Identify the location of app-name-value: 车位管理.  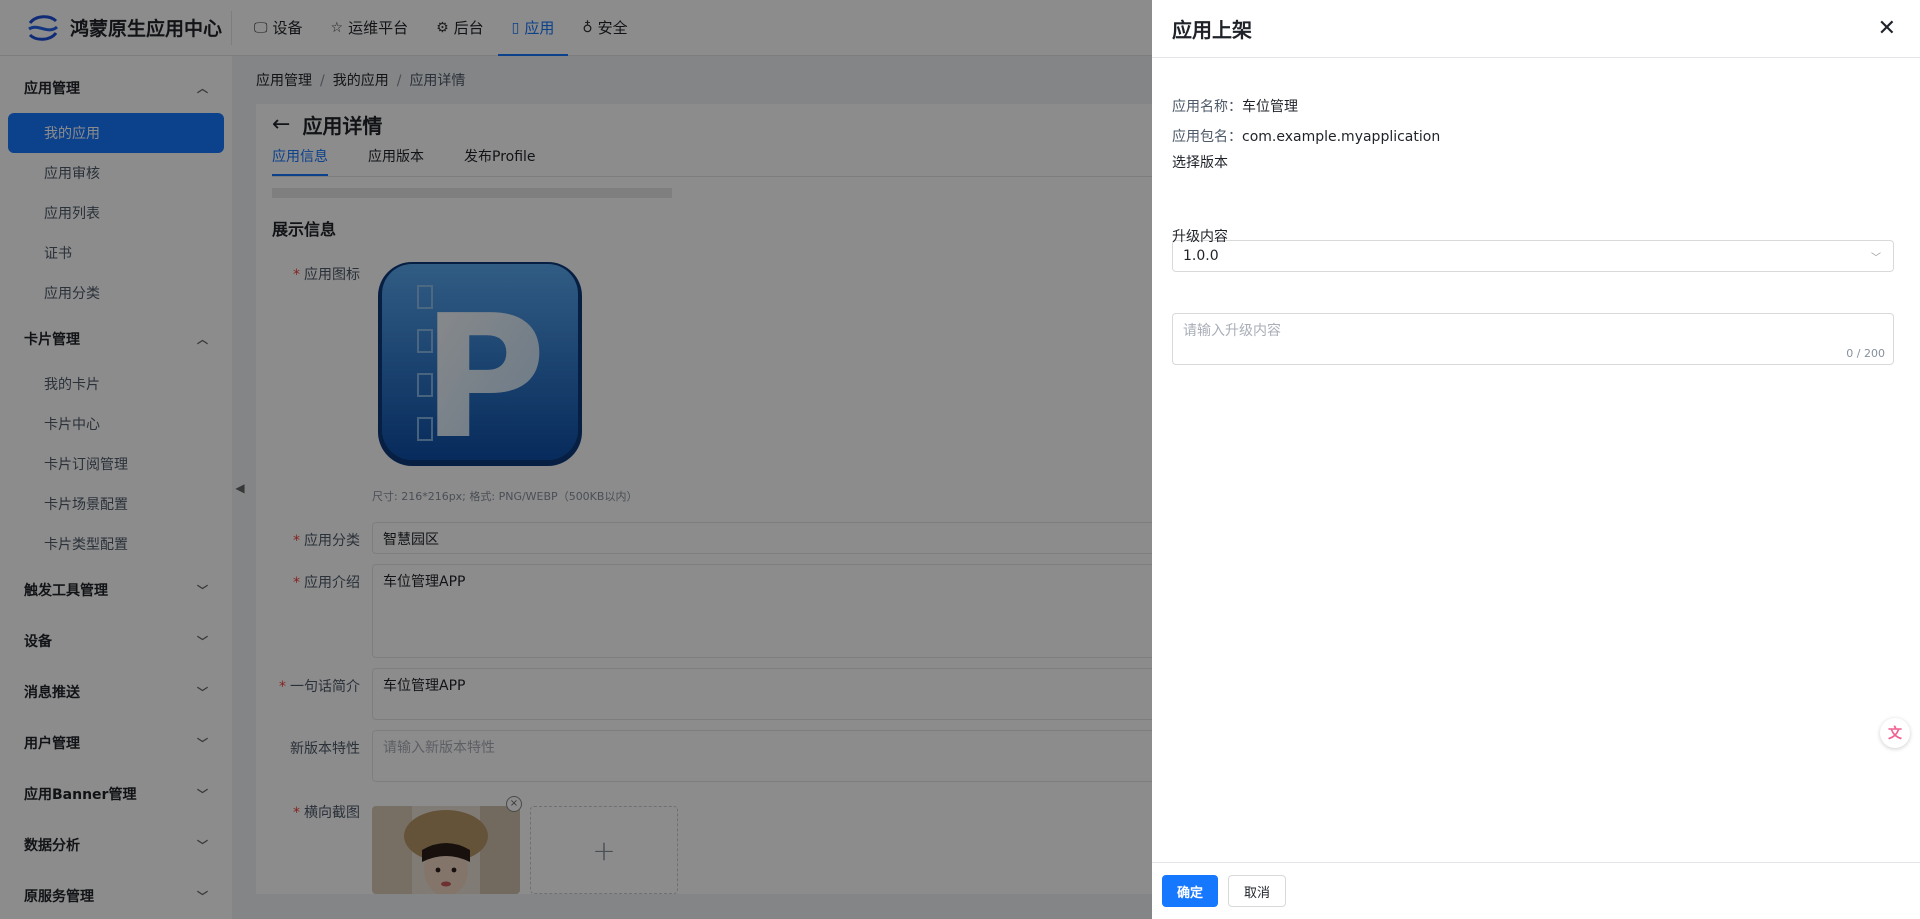
(1270, 107).